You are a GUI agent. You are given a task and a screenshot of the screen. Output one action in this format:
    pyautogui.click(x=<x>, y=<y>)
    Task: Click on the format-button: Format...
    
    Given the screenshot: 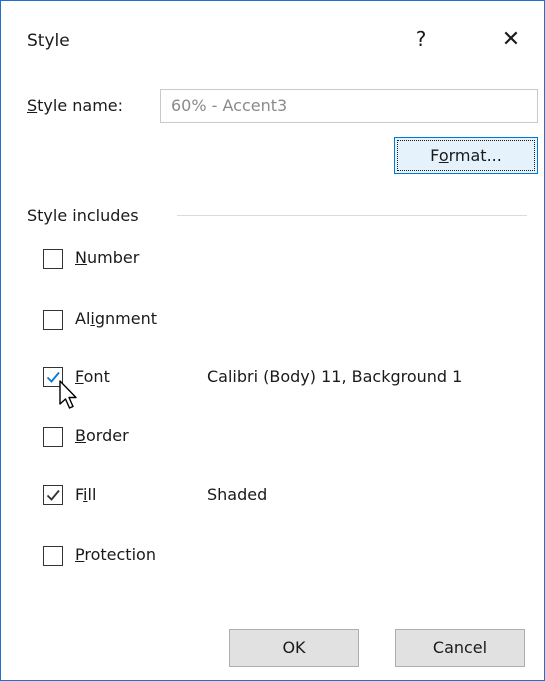 What is the action you would take?
    pyautogui.click(x=466, y=155)
    